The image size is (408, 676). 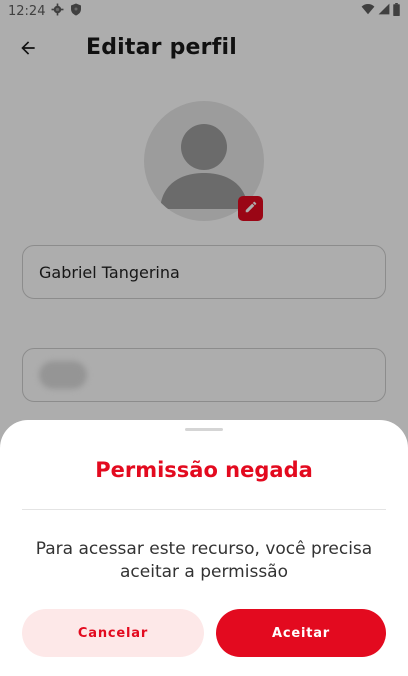 I want to click on divider, so click(x=204, y=509).